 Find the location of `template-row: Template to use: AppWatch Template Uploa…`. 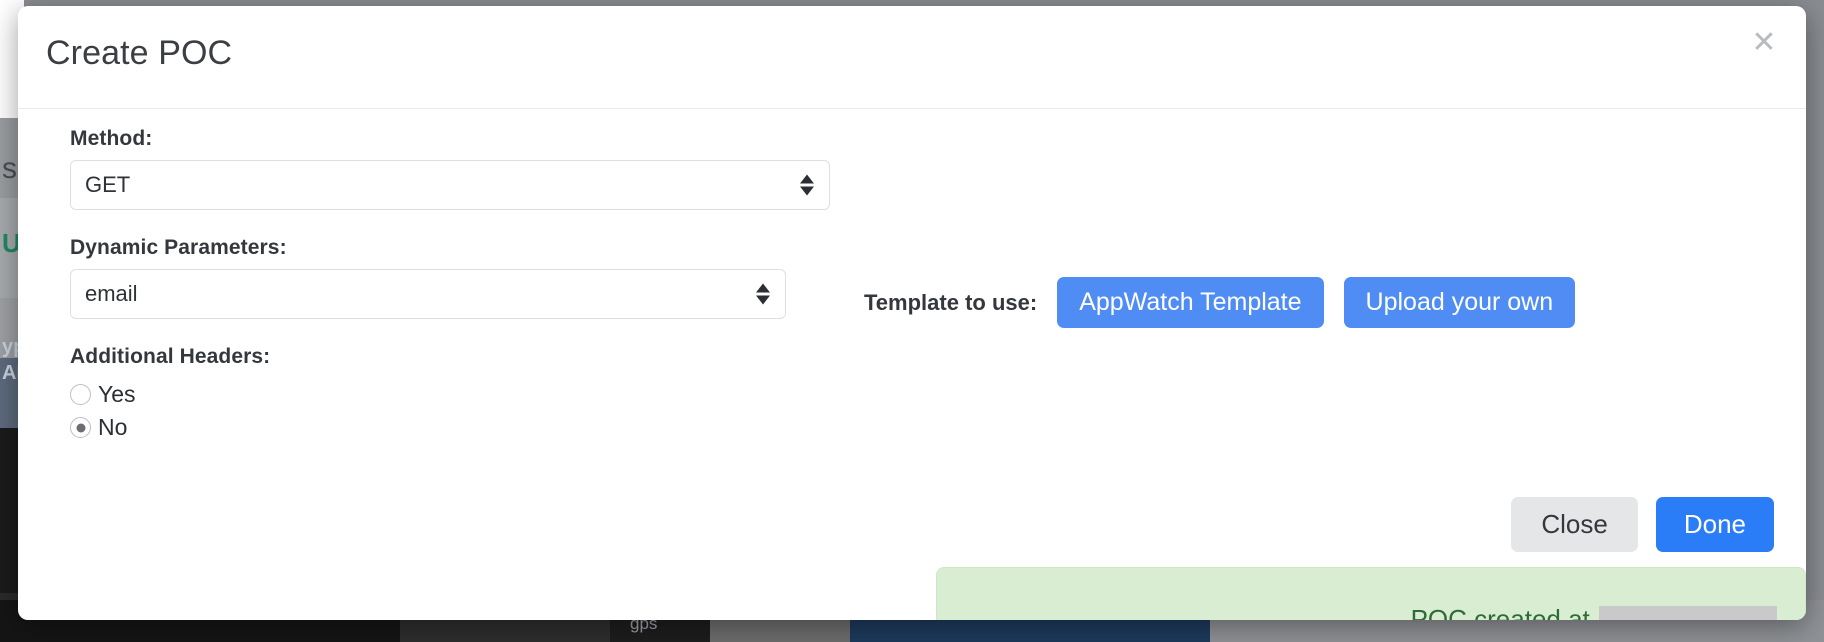

template-row: Template to use: AppWatch Template Uploa… is located at coordinates (1220, 302).